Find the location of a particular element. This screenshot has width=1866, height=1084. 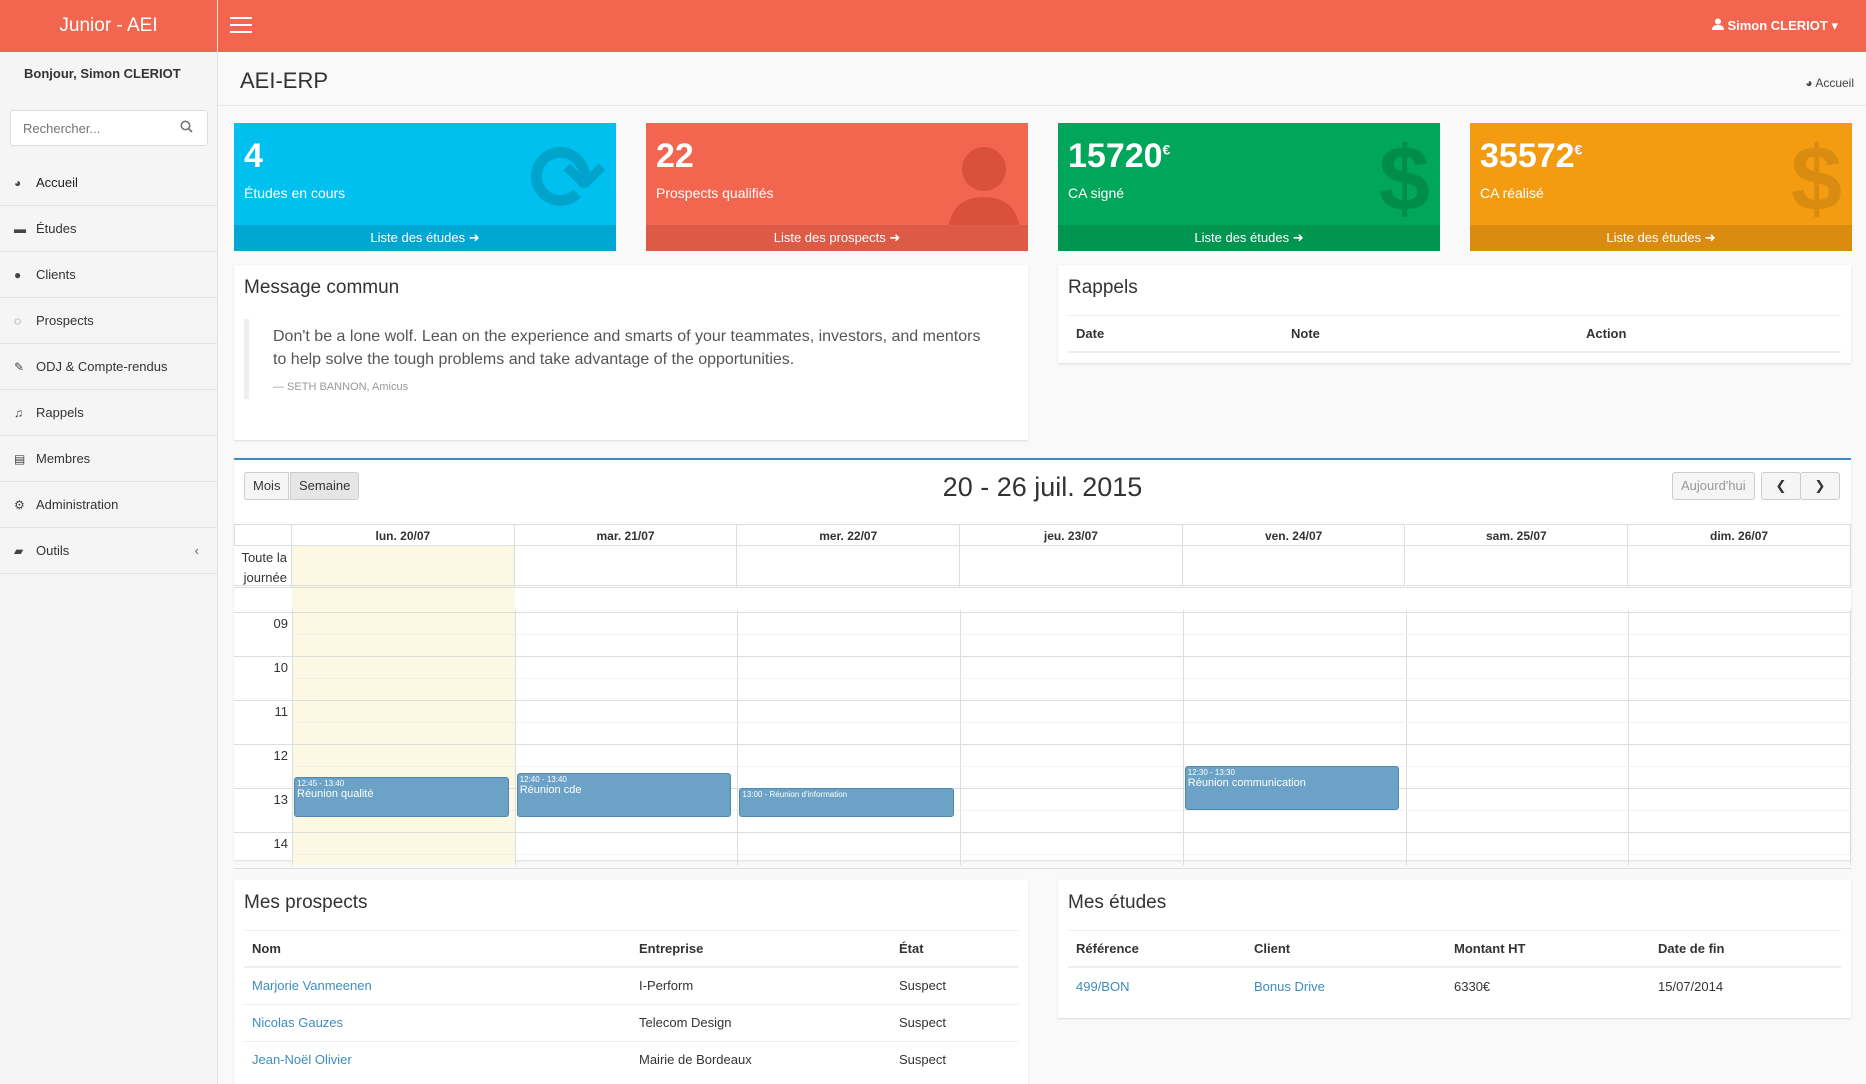

box-title: Mes prospects is located at coordinates (306, 902).